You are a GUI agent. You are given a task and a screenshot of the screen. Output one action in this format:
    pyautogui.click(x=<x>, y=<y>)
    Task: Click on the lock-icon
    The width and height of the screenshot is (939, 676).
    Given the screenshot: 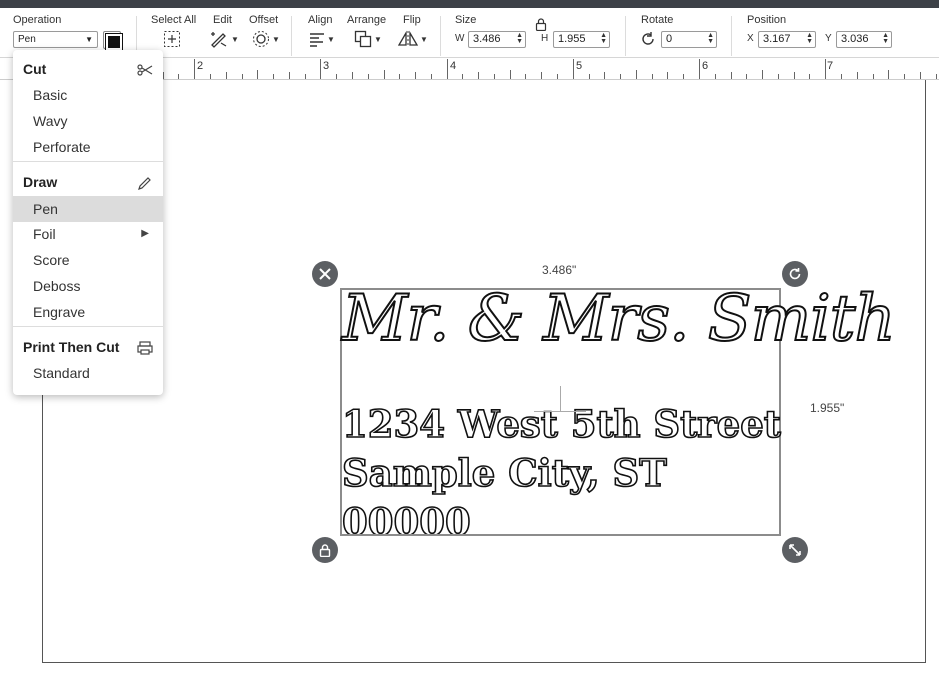 What is the action you would take?
    pyautogui.click(x=541, y=25)
    